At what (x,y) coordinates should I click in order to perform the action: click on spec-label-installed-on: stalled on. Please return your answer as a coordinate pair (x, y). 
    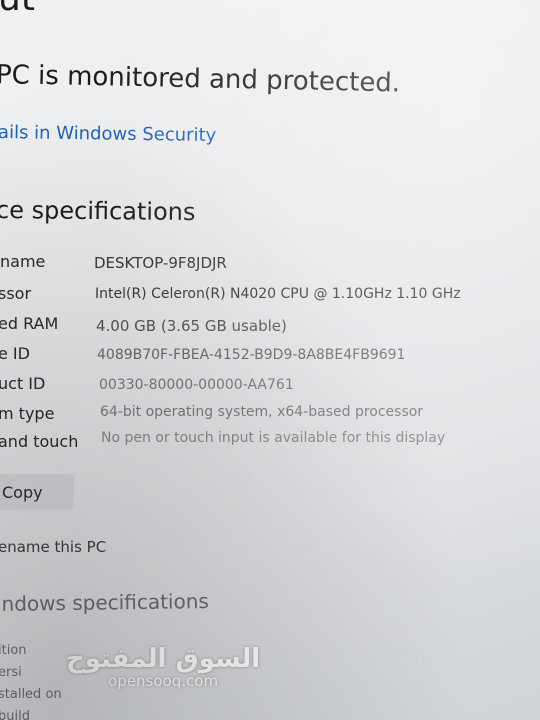
    Looking at the image, I should click on (31, 694).